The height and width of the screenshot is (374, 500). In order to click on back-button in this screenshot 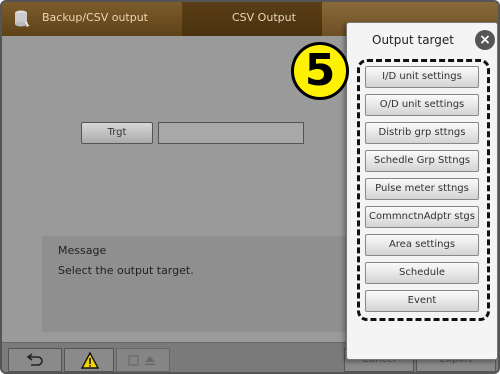, I will do `click(35, 360)`.